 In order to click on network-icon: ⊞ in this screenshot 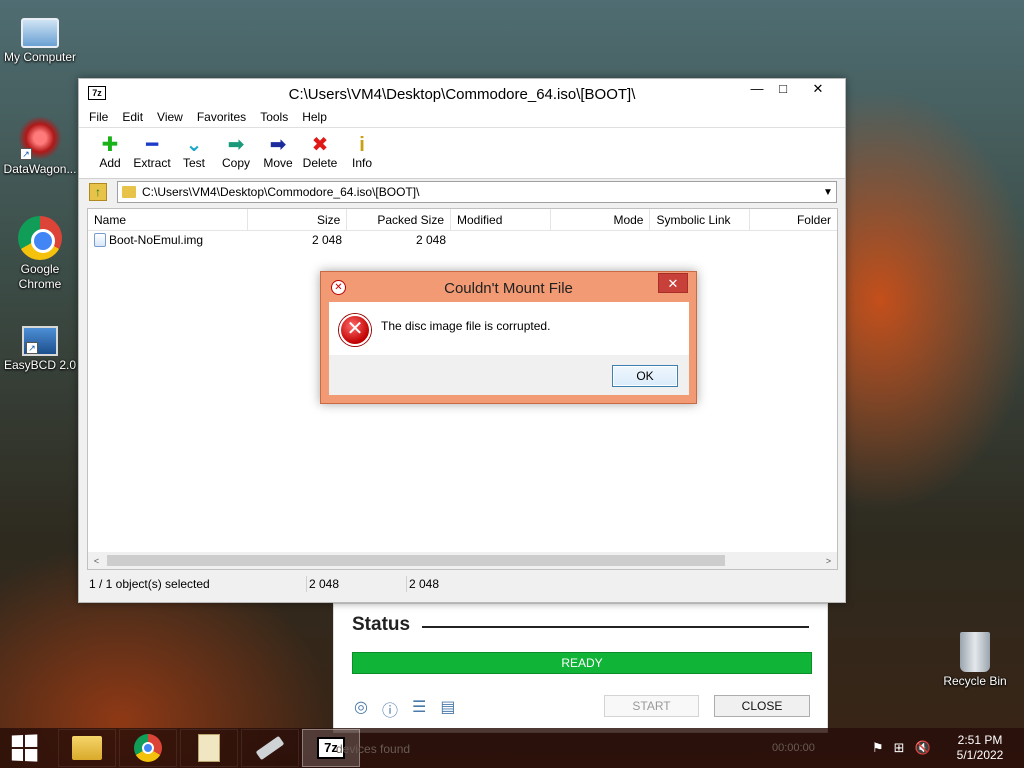, I will do `click(899, 748)`.